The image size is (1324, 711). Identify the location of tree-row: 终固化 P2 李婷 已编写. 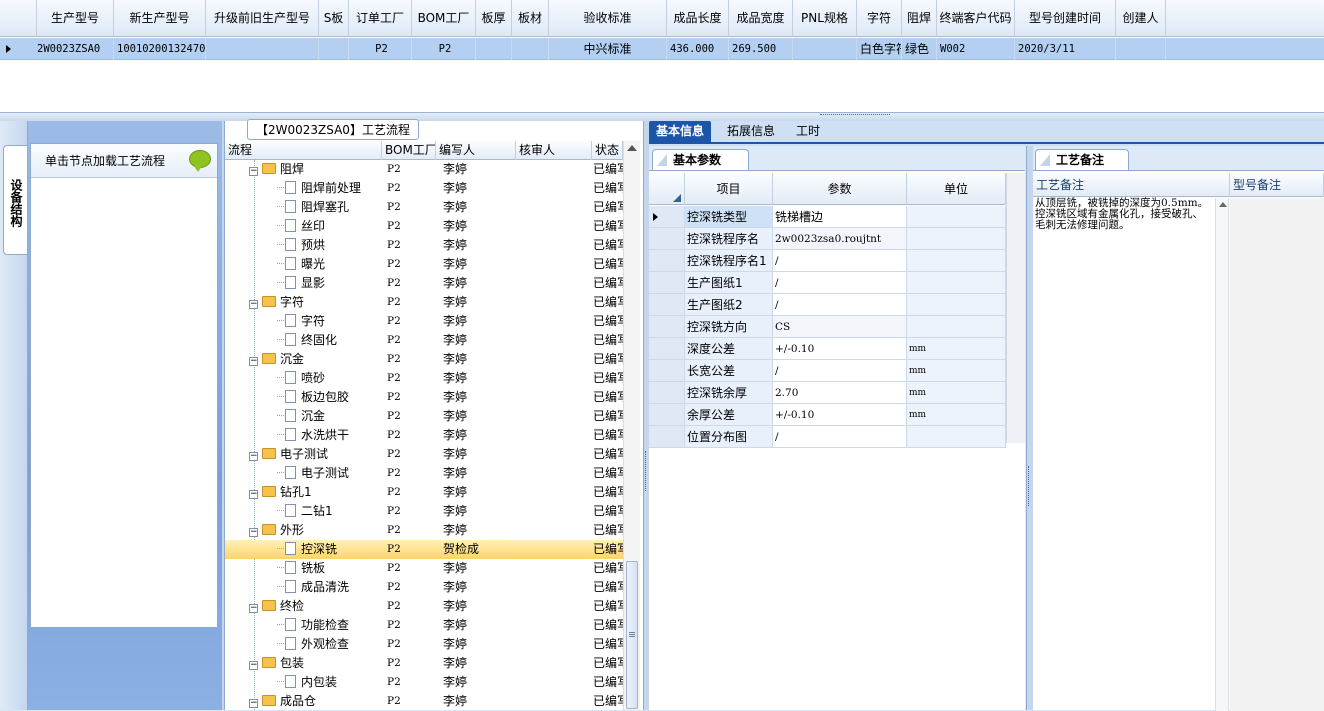
(424, 340).